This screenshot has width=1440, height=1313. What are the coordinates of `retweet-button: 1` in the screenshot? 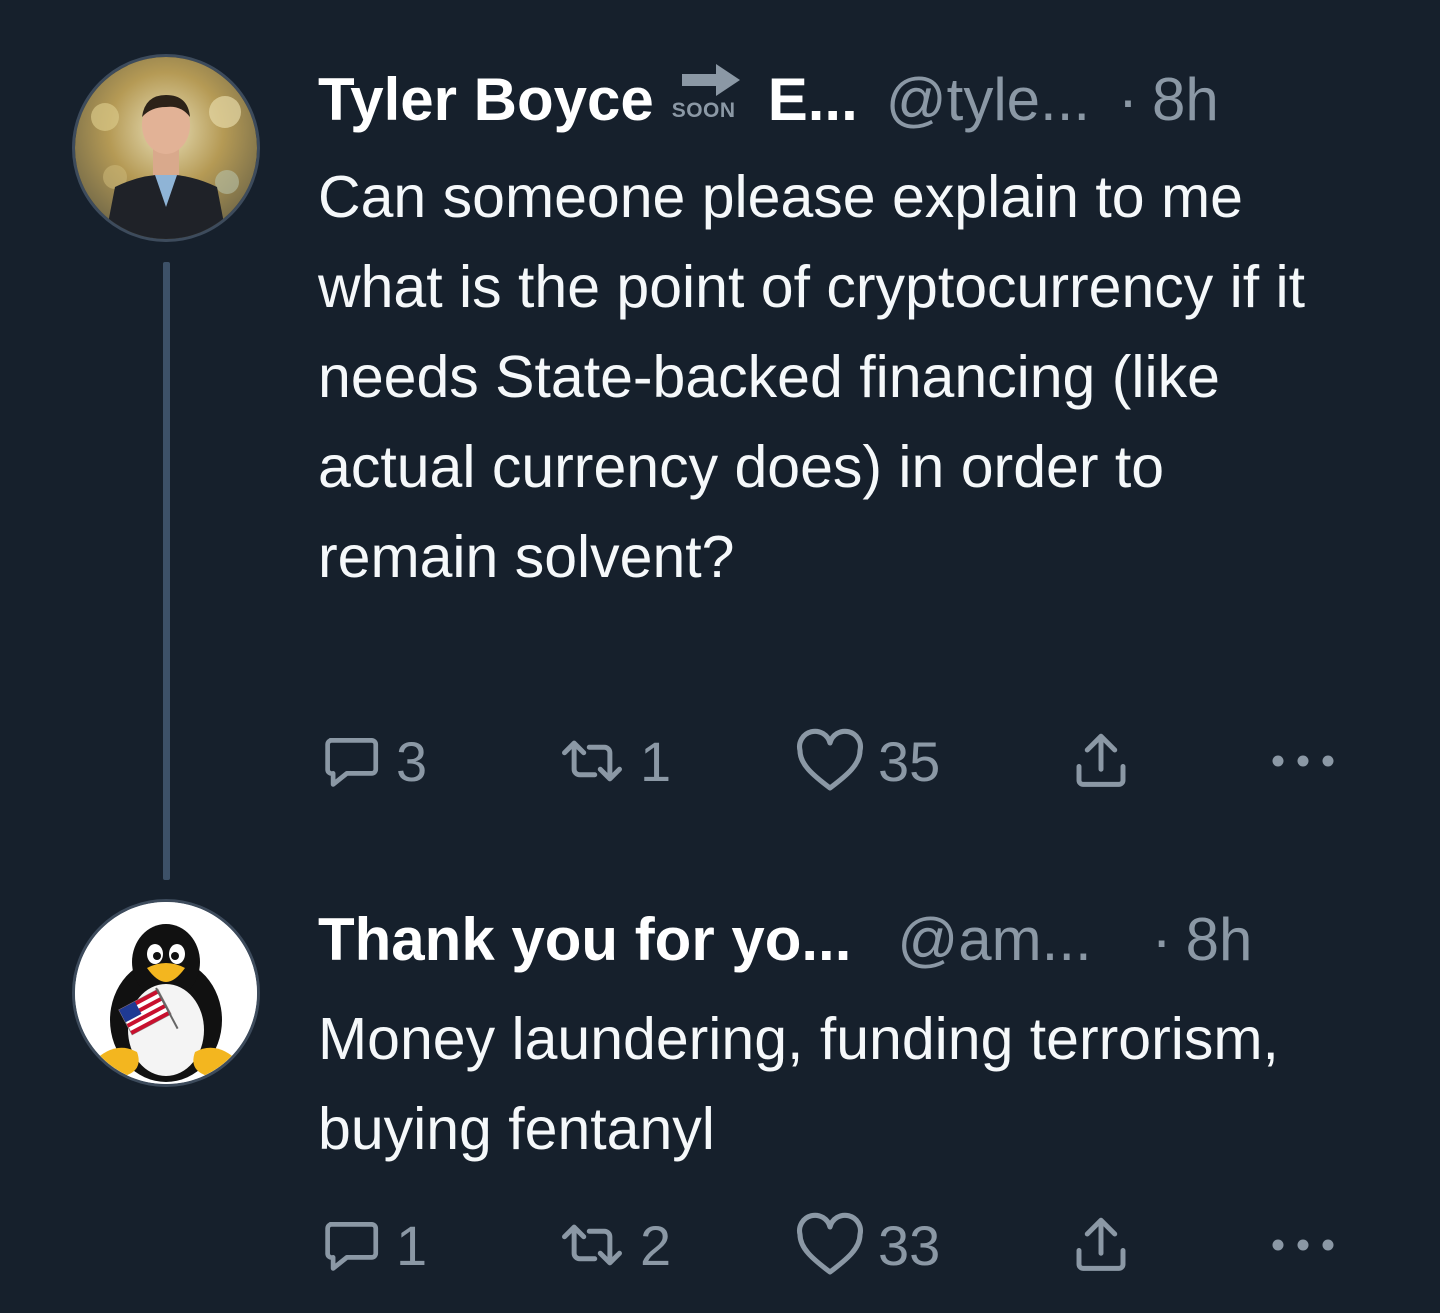 It's located at (613, 761).